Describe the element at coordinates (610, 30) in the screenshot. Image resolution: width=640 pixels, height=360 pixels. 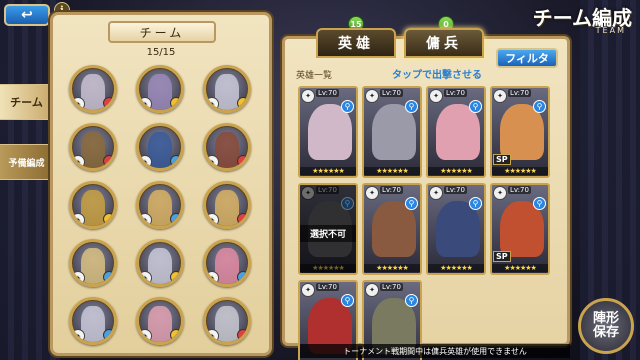
I see `page-subtitle: TEAM` at that location.